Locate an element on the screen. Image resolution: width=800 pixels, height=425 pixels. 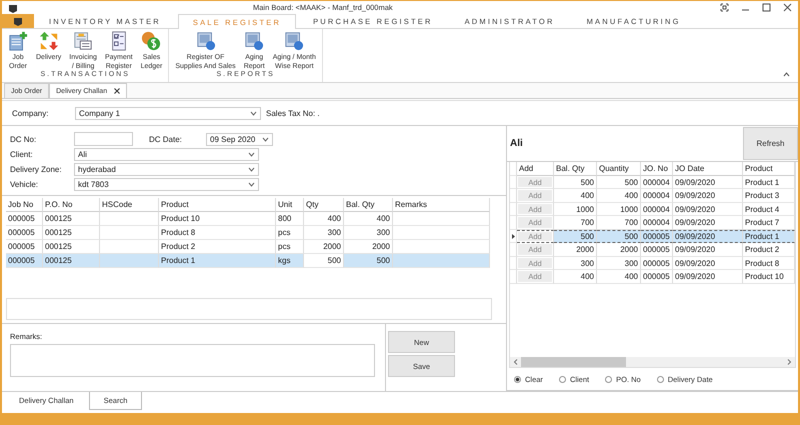
column-header: Unit is located at coordinates (290, 205).